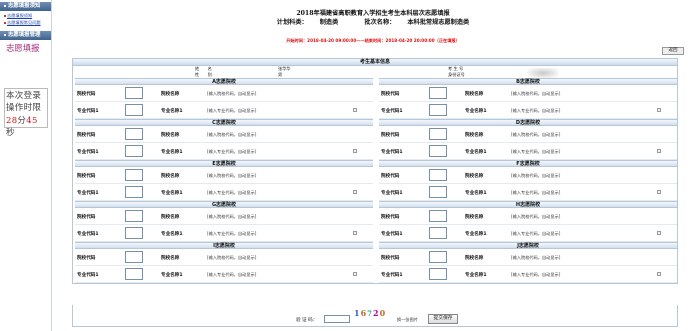 The width and height of the screenshot is (692, 331). I want to click on batch-label: 批次名称：, so click(380, 22).